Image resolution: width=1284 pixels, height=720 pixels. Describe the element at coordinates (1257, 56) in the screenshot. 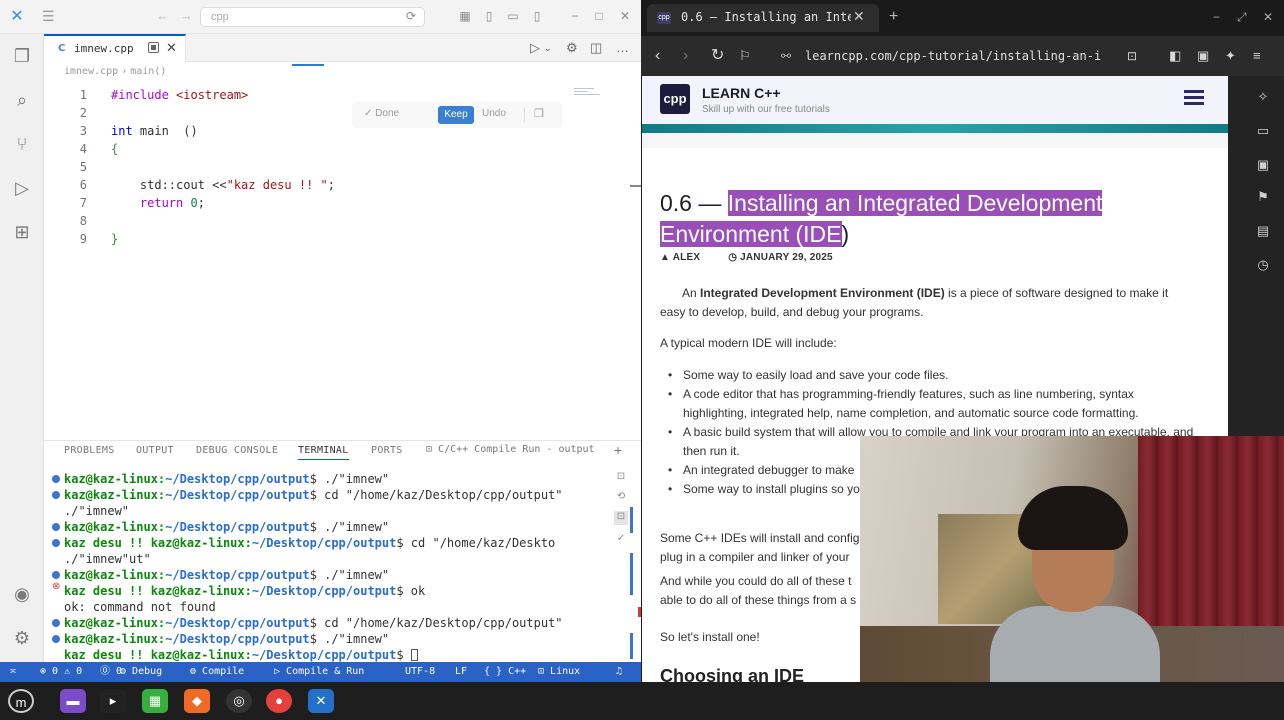

I see `menu-icon: ≡` at that location.